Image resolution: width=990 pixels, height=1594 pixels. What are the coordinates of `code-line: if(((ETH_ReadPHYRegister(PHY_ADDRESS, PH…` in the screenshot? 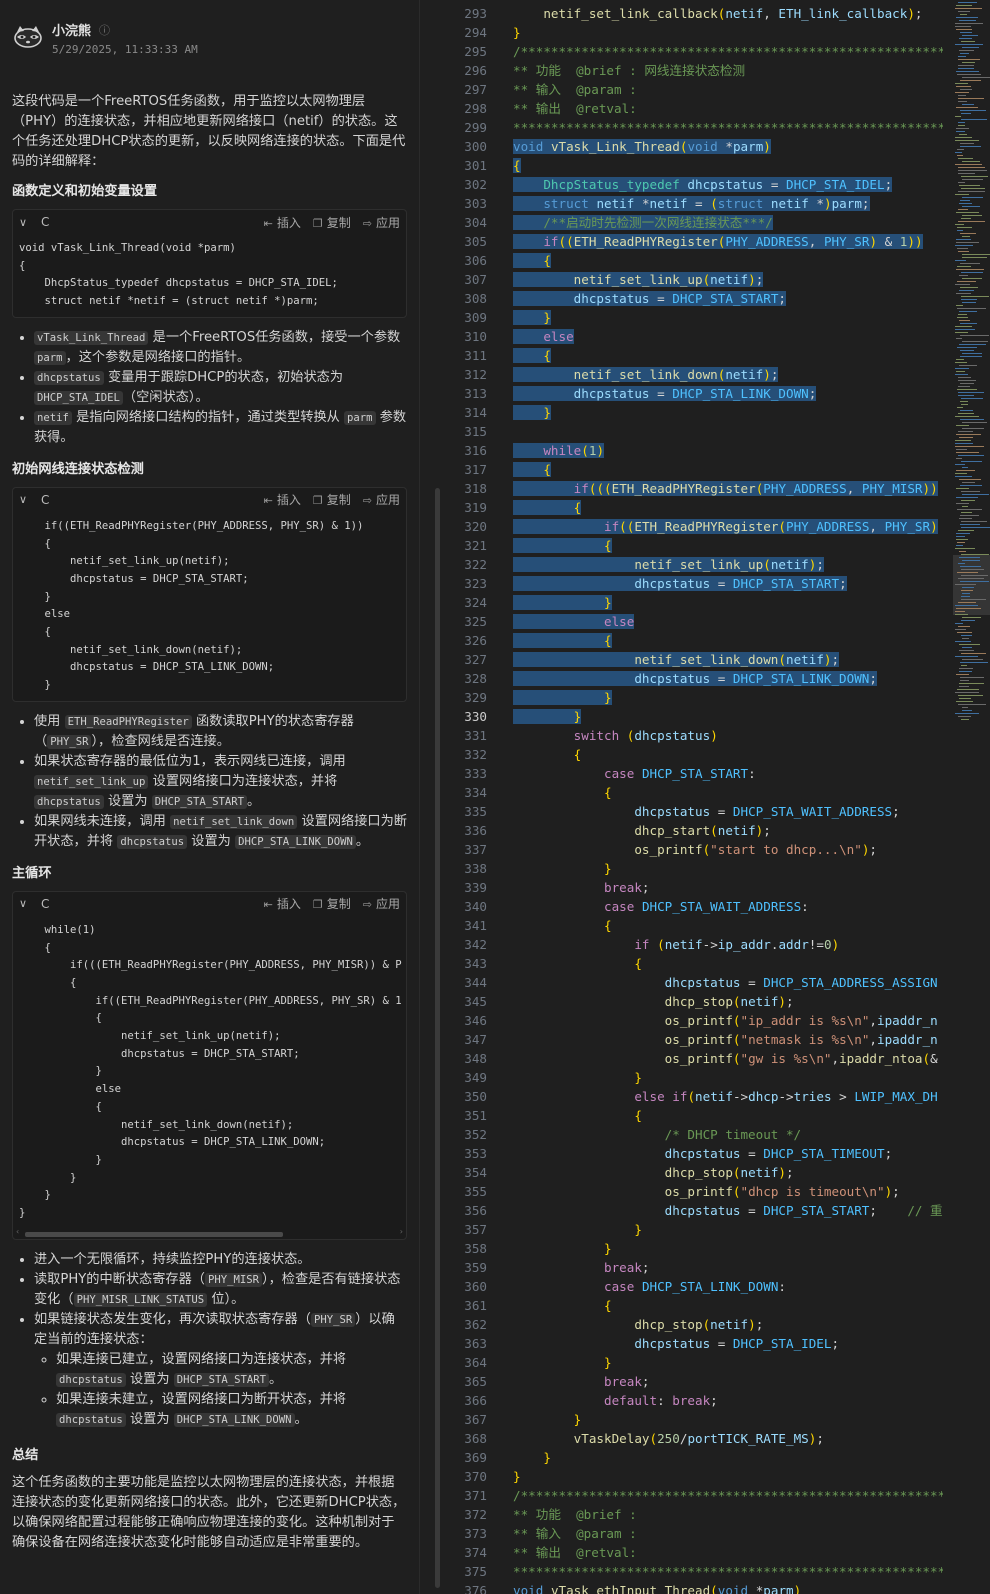 It's located at (725, 488).